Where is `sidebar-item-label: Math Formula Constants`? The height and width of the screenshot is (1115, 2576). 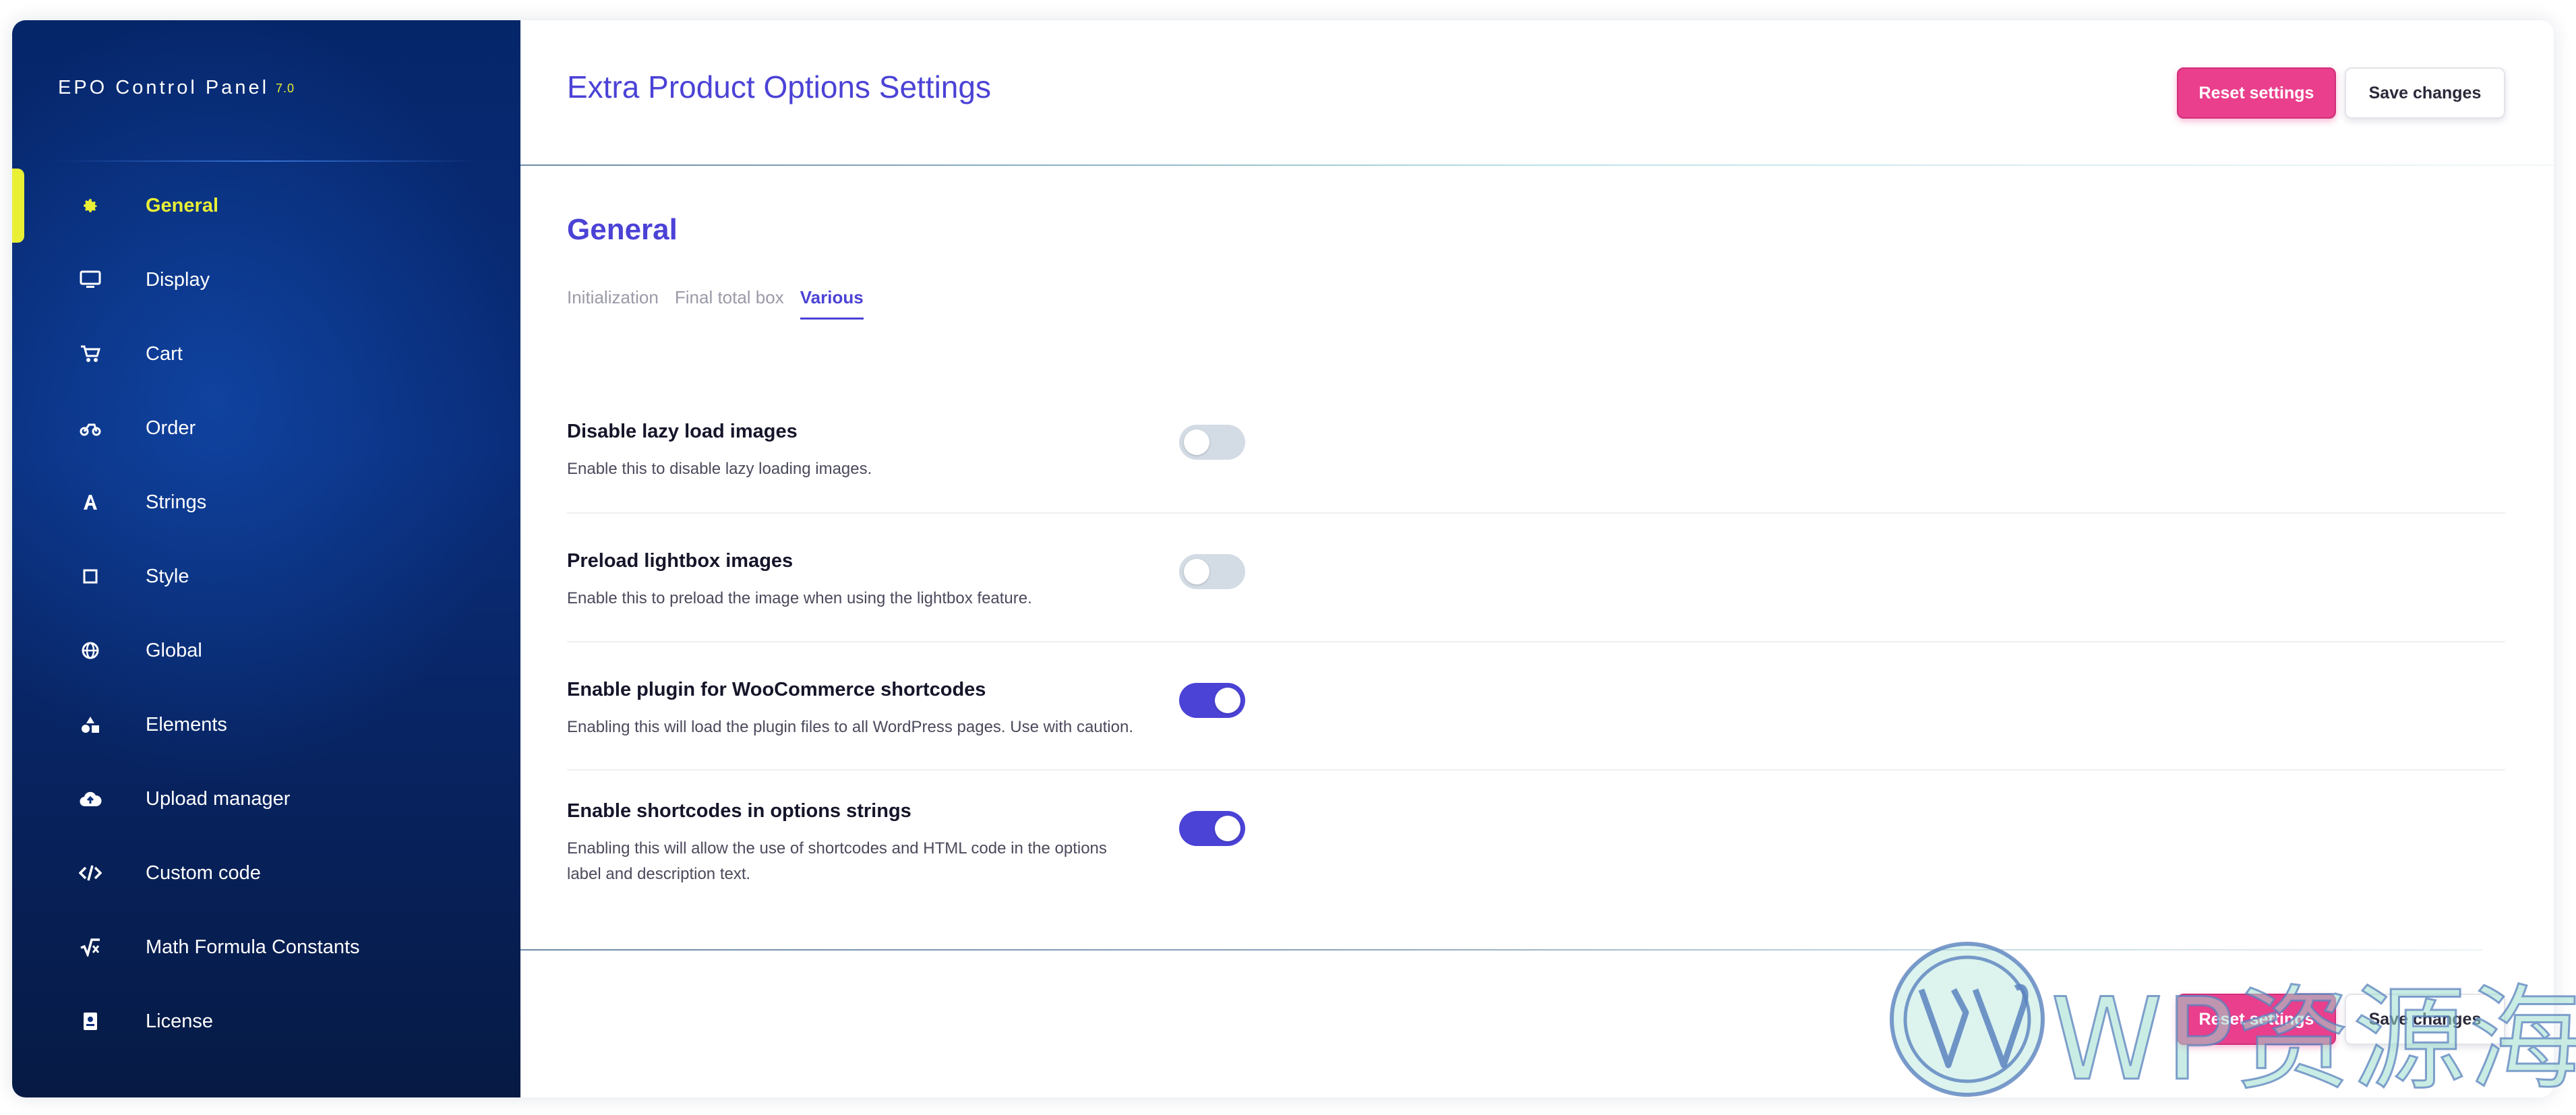 sidebar-item-label: Math Formula Constants is located at coordinates (253, 947).